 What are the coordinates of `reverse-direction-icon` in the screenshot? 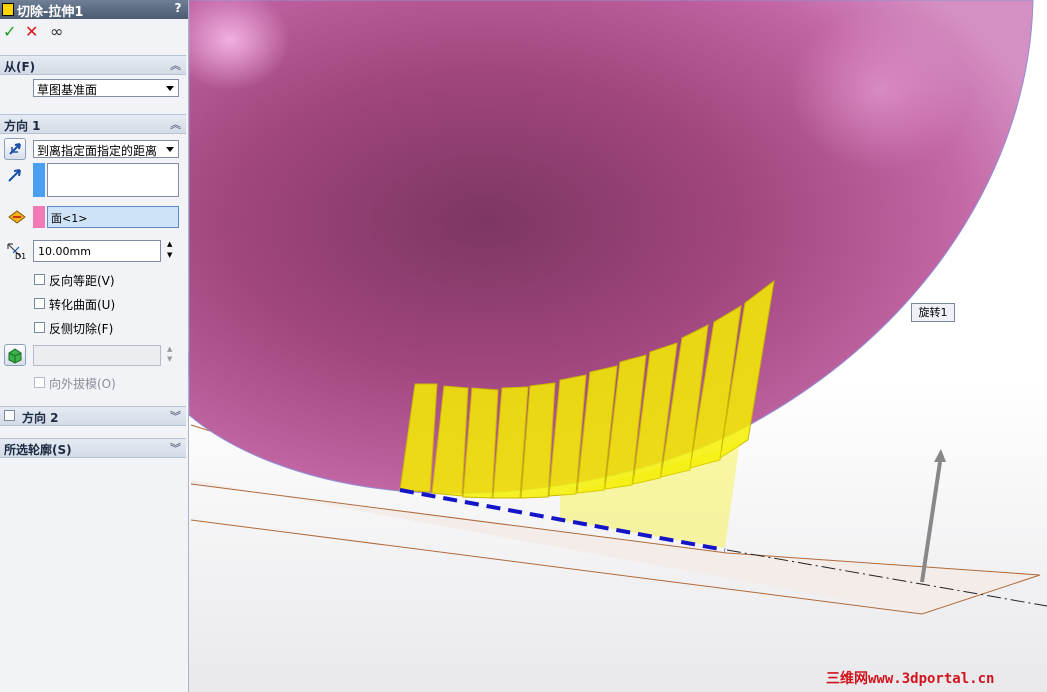 It's located at (15, 149).